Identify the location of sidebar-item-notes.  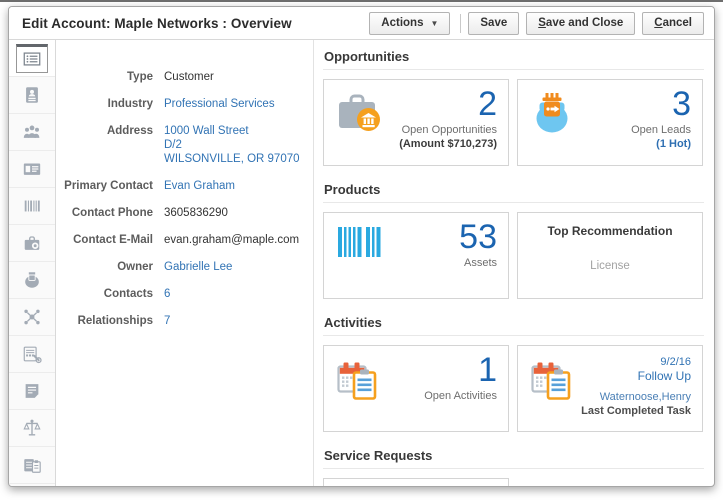
(32, 391).